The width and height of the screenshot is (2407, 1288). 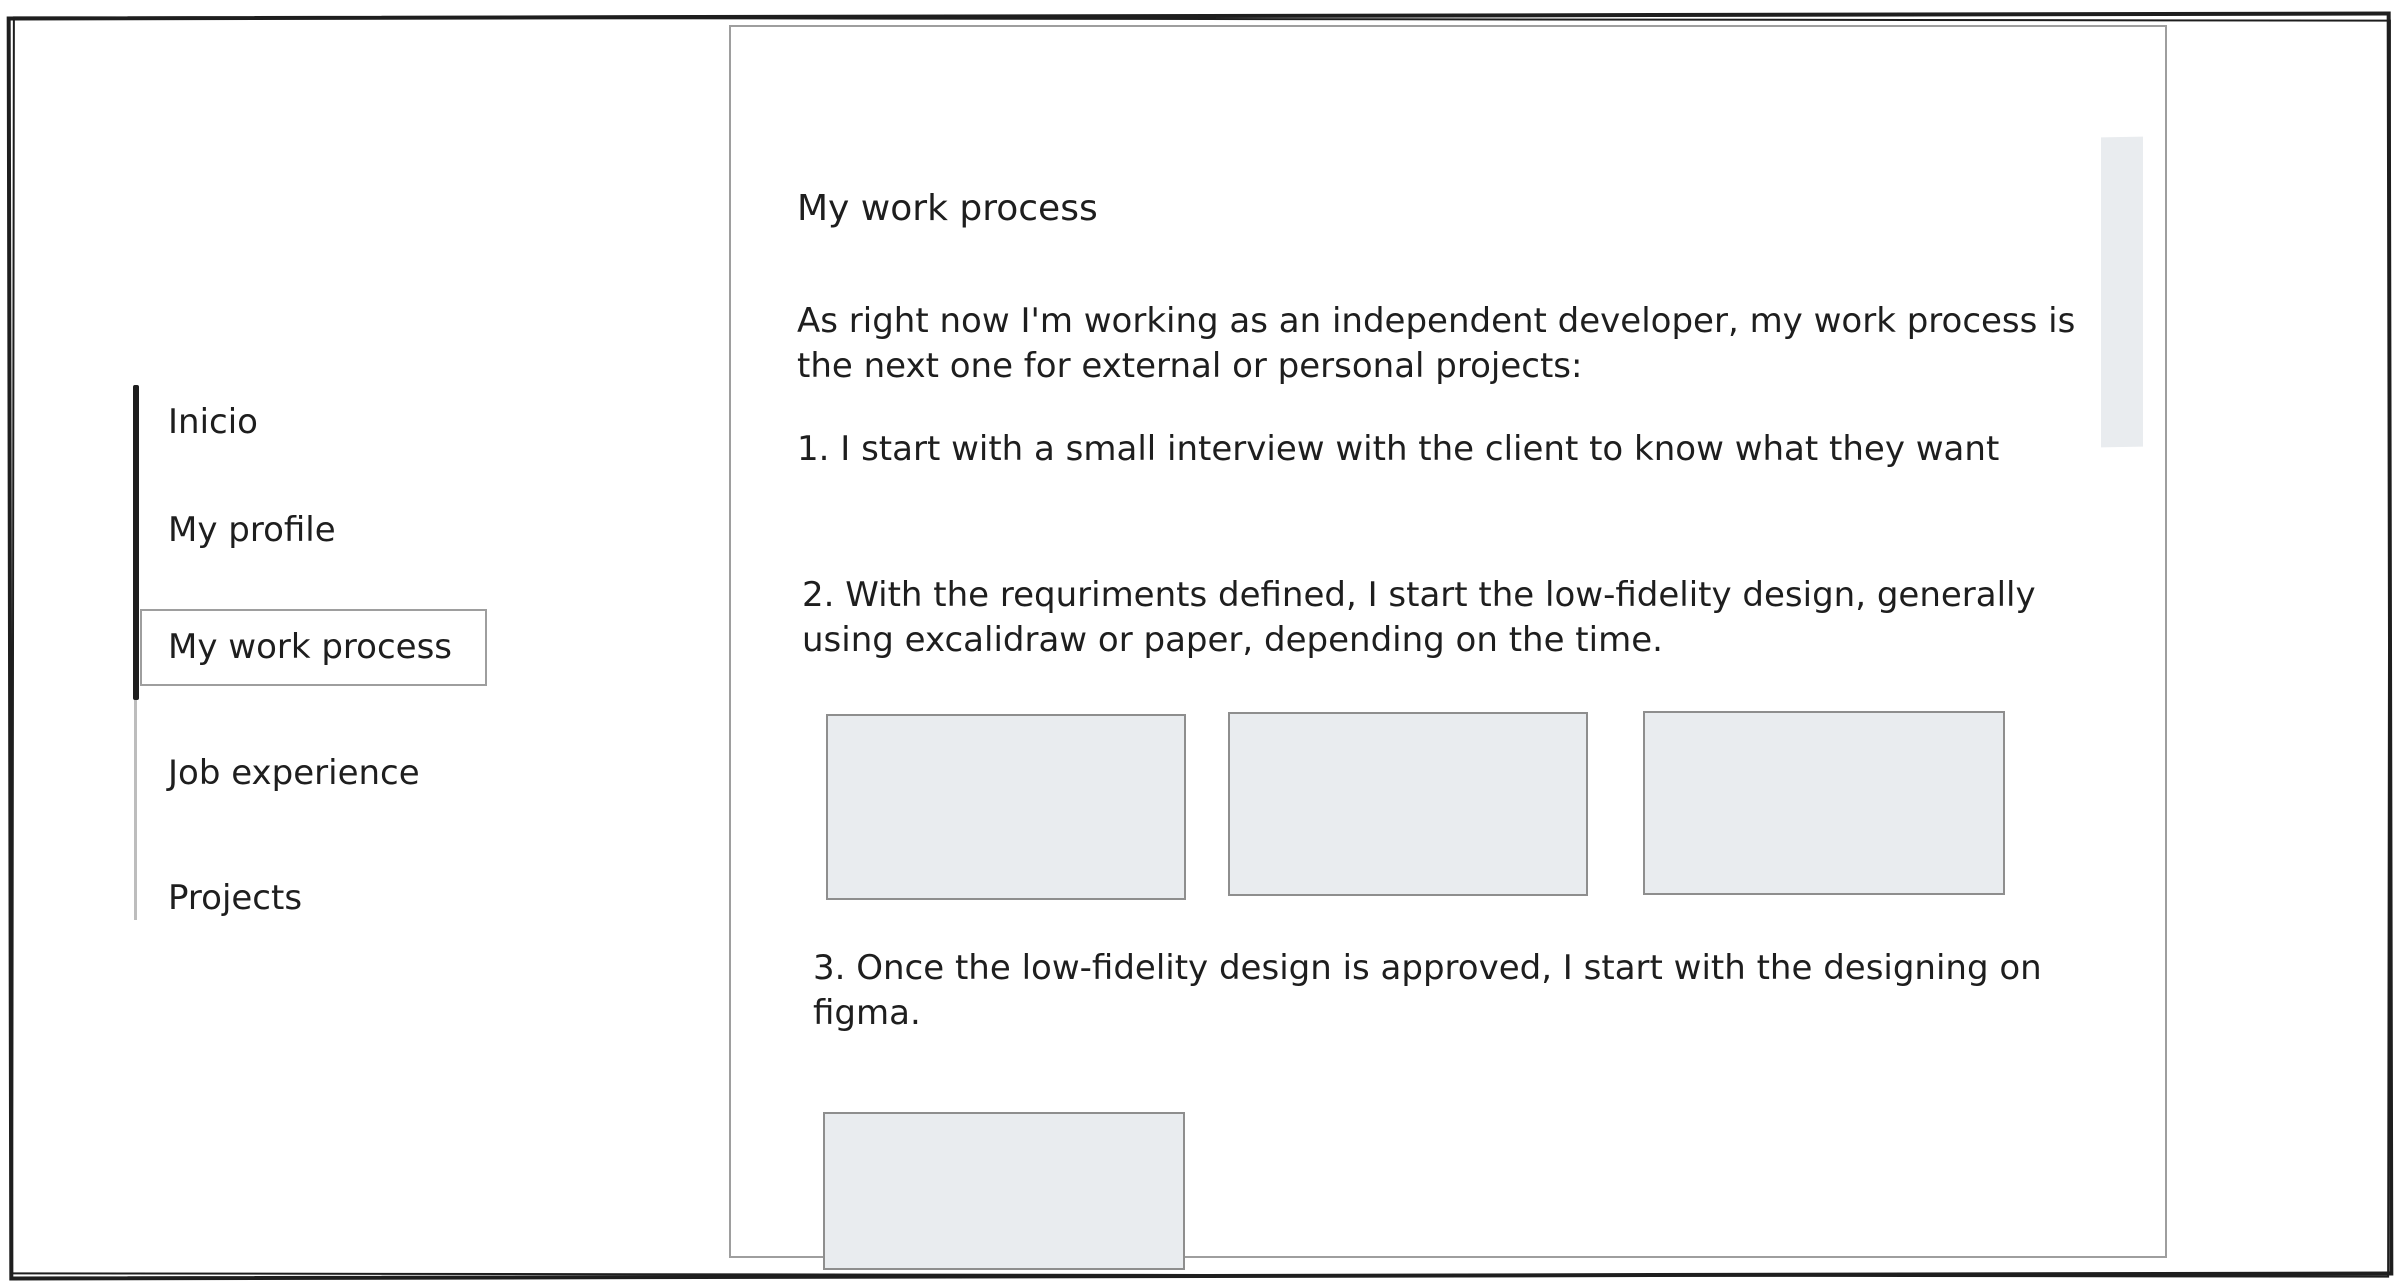 I want to click on nav-item-my-profile: My profile, so click(x=252, y=530).